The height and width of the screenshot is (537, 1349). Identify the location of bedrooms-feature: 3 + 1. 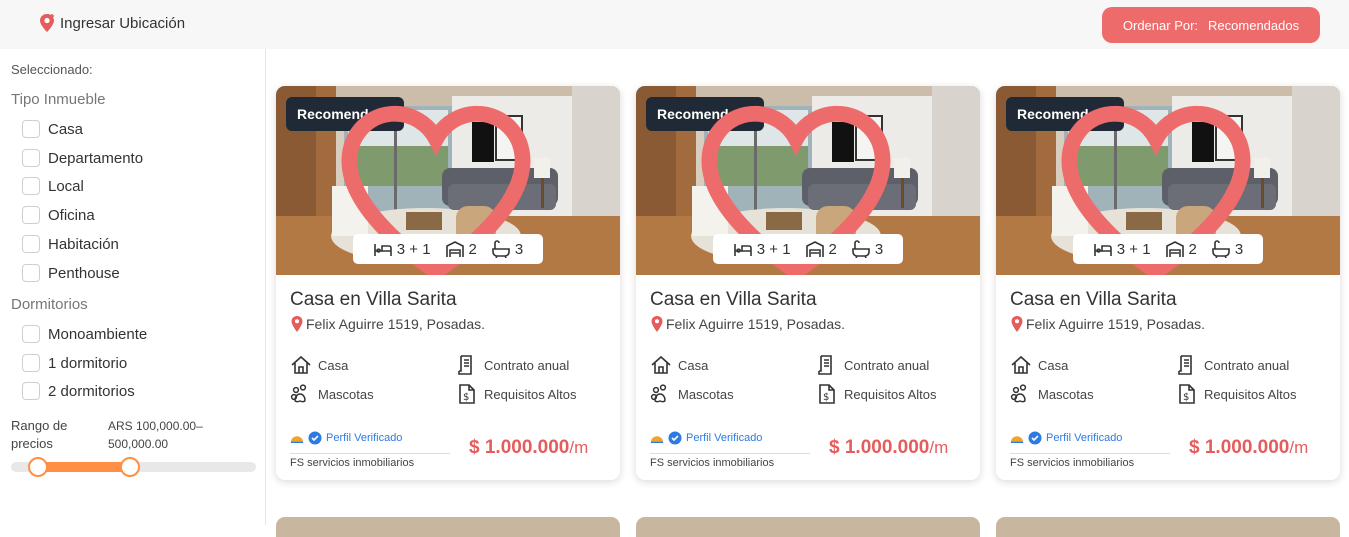
(1122, 249).